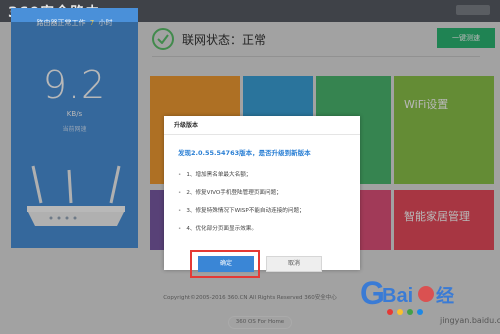  I want to click on baidu-logo-icon: G Bai 经, so click(407, 295).